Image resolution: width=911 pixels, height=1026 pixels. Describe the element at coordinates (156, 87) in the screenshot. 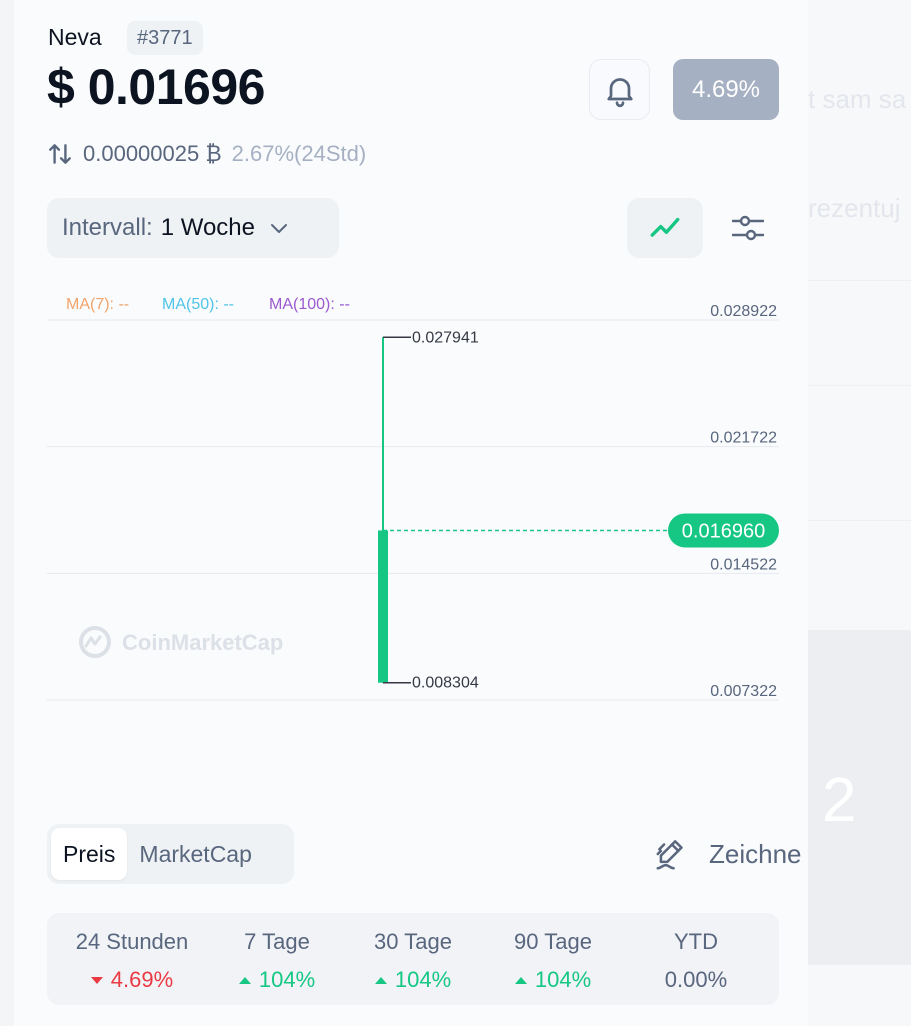

I see `coin-price: $ 0.01696` at that location.